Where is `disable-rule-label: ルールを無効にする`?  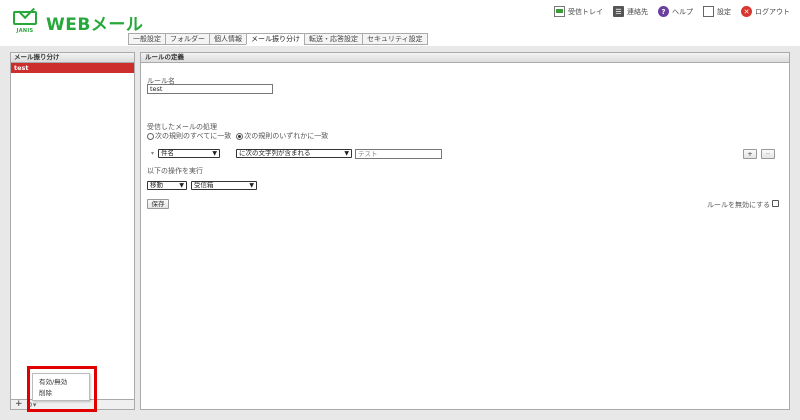 disable-rule-label: ルールを無効にする is located at coordinates (739, 205).